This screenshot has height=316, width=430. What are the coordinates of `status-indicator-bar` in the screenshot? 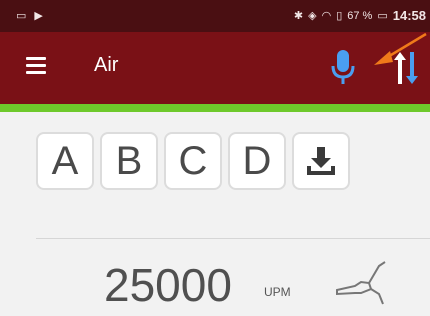 It's located at (215, 108).